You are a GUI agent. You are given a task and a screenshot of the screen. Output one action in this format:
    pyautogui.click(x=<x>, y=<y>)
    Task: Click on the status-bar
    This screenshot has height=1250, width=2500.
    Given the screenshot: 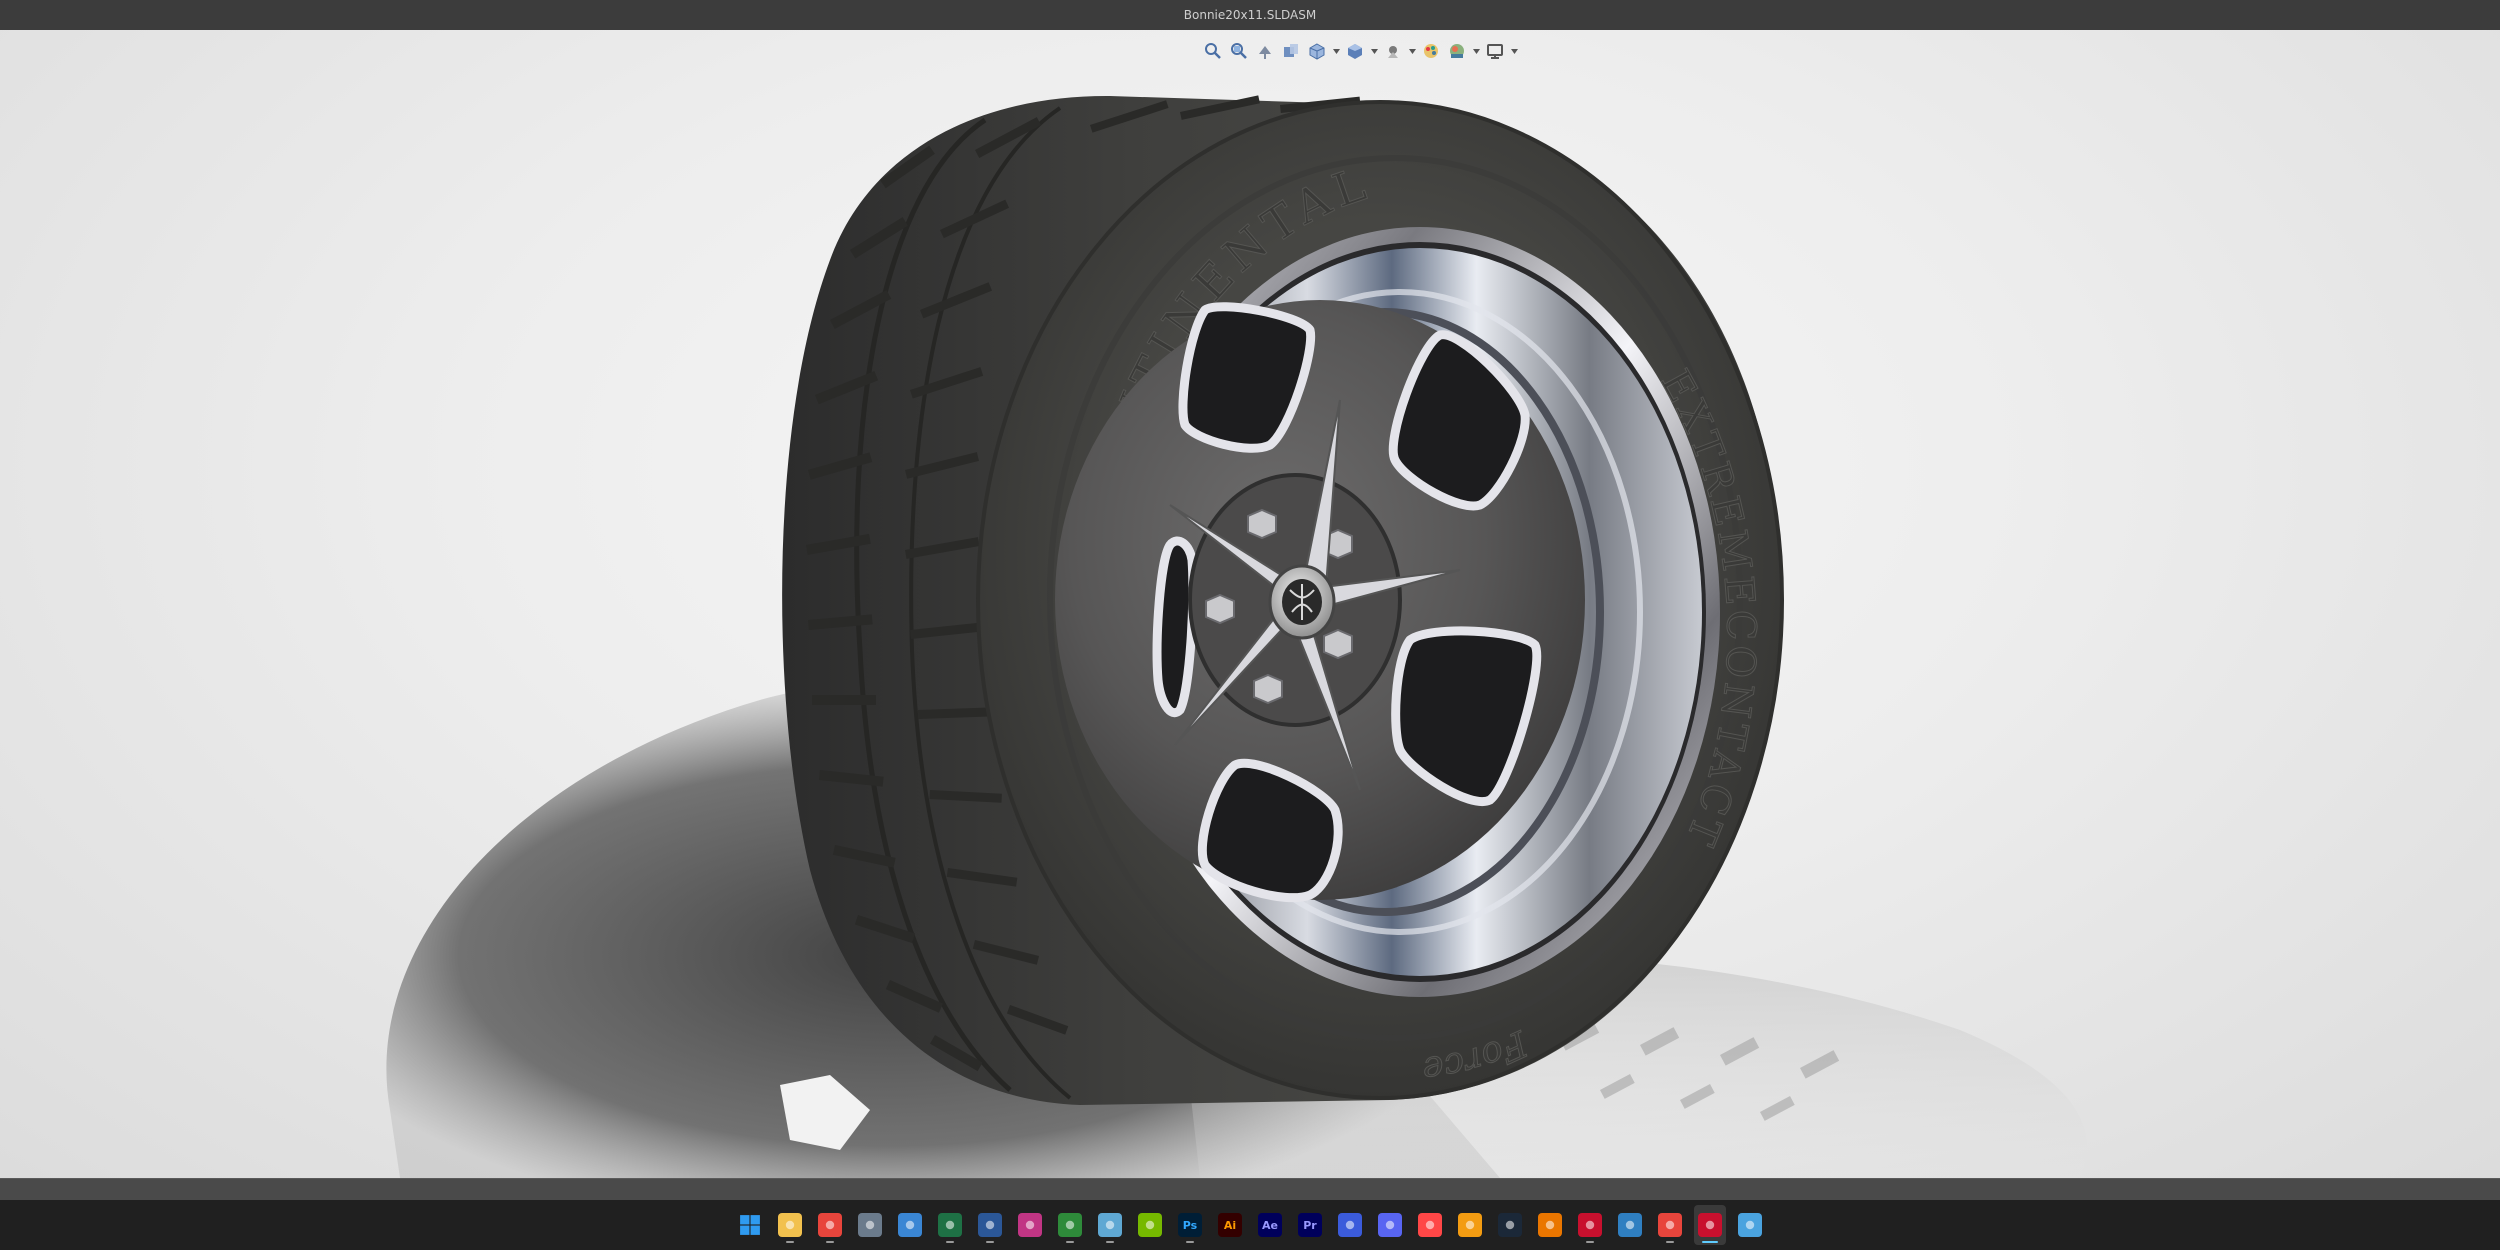 What is the action you would take?
    pyautogui.click(x=1250, y=1189)
    